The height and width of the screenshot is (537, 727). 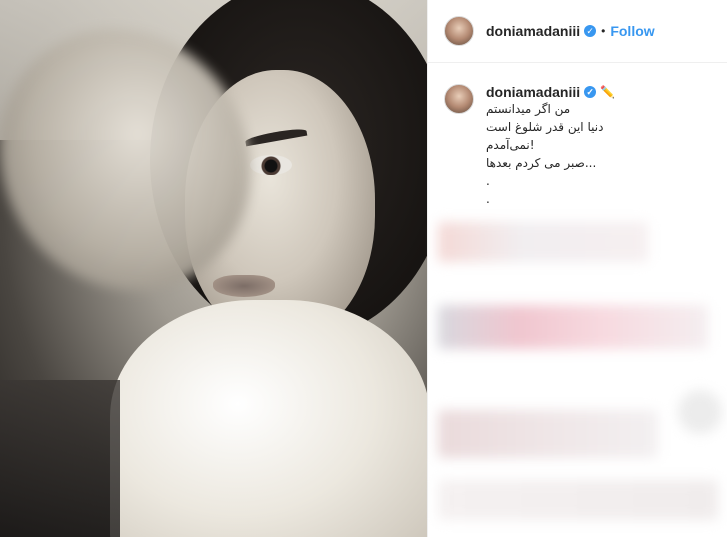 I want to click on post-header: doniamadaniii ✓ • Follow, so click(x=577, y=31).